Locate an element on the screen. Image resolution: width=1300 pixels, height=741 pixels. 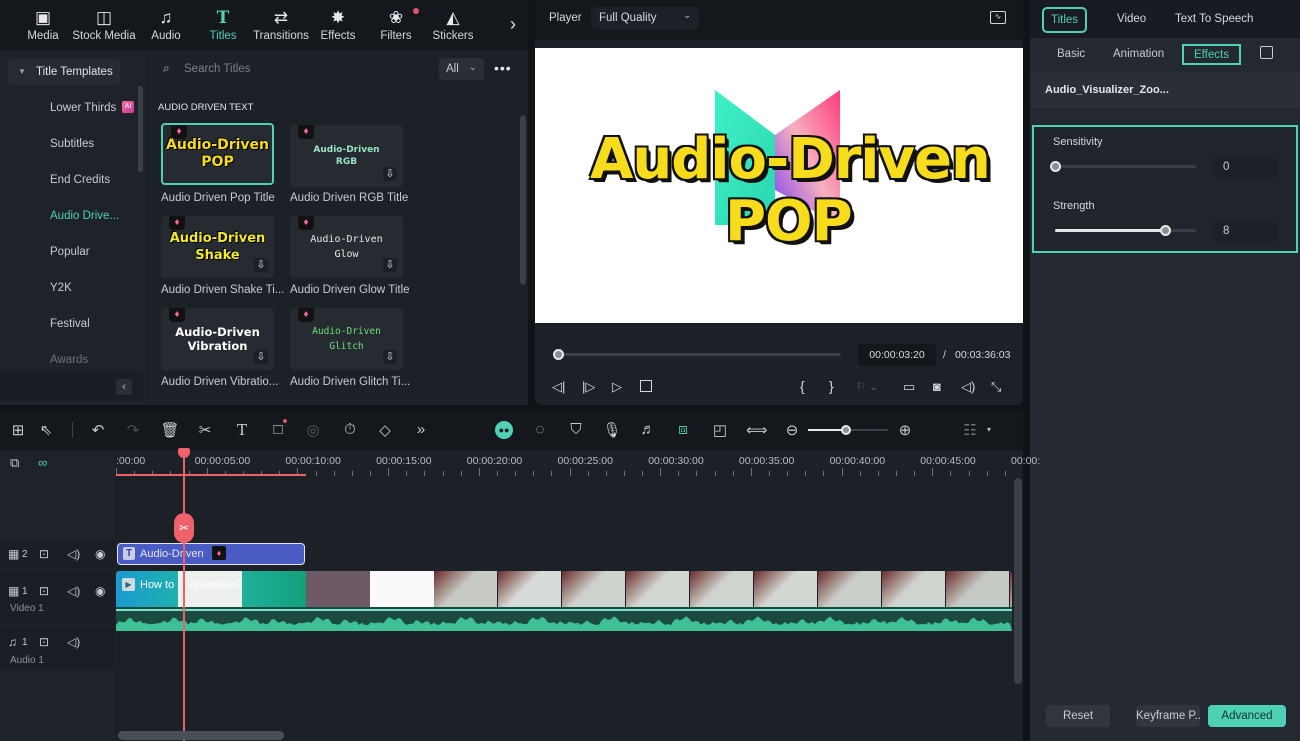
select-tool-icon: ⇖ is located at coordinates (46, 430).